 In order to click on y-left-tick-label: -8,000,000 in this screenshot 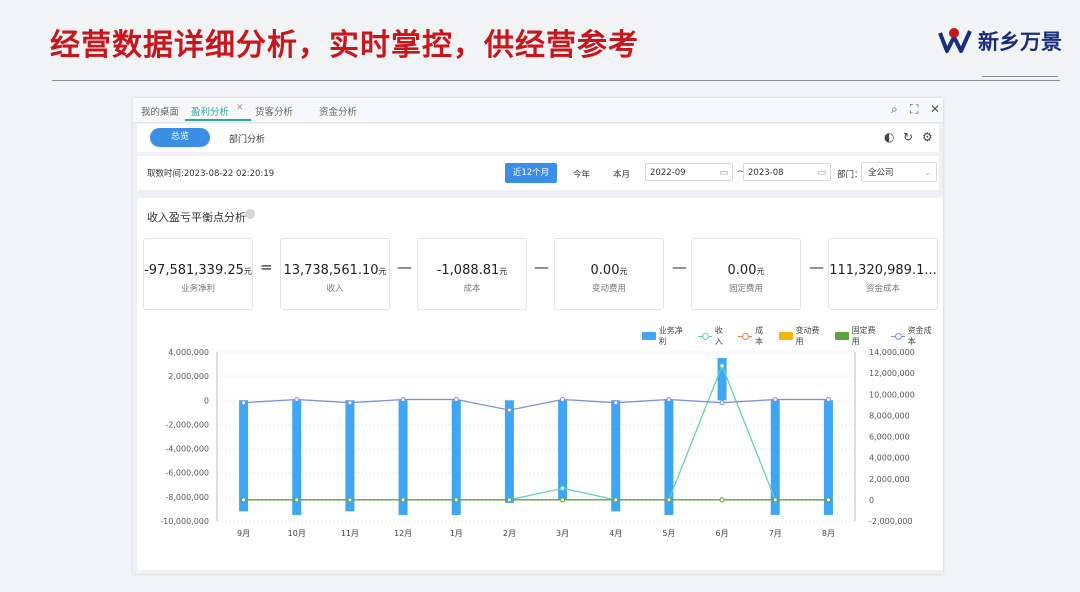, I will do `click(187, 497)`.